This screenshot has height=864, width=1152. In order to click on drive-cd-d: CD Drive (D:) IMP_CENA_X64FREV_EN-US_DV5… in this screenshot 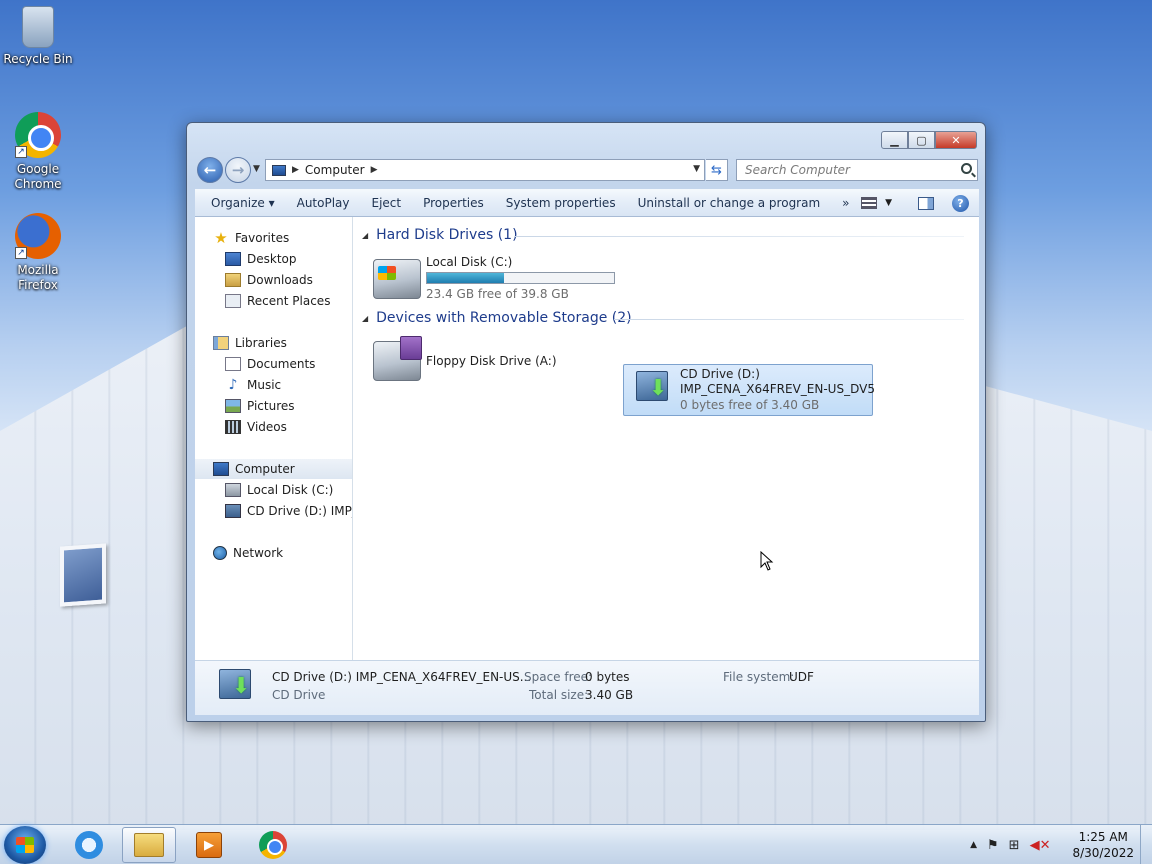, I will do `click(749, 390)`.